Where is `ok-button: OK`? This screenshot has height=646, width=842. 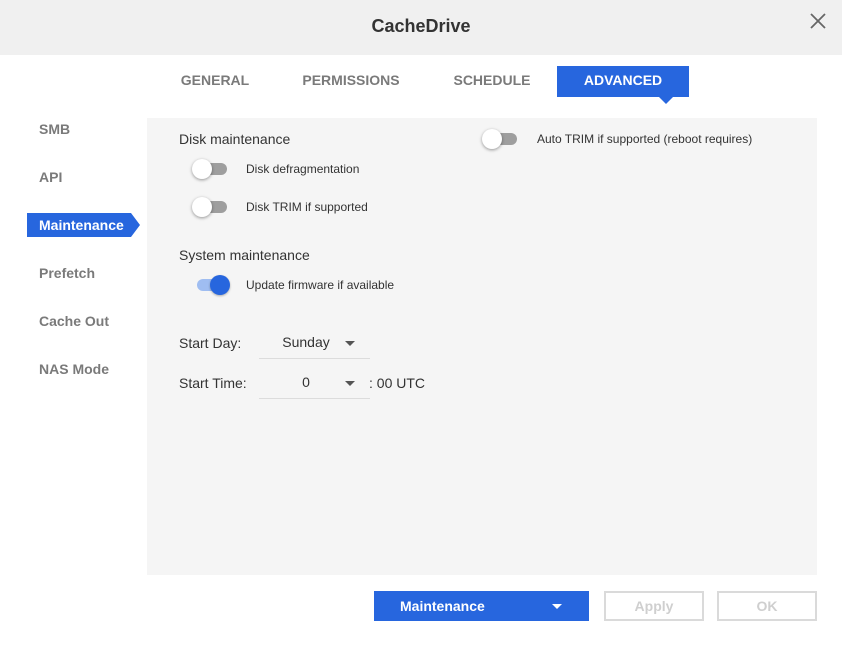 ok-button: OK is located at coordinates (767, 606).